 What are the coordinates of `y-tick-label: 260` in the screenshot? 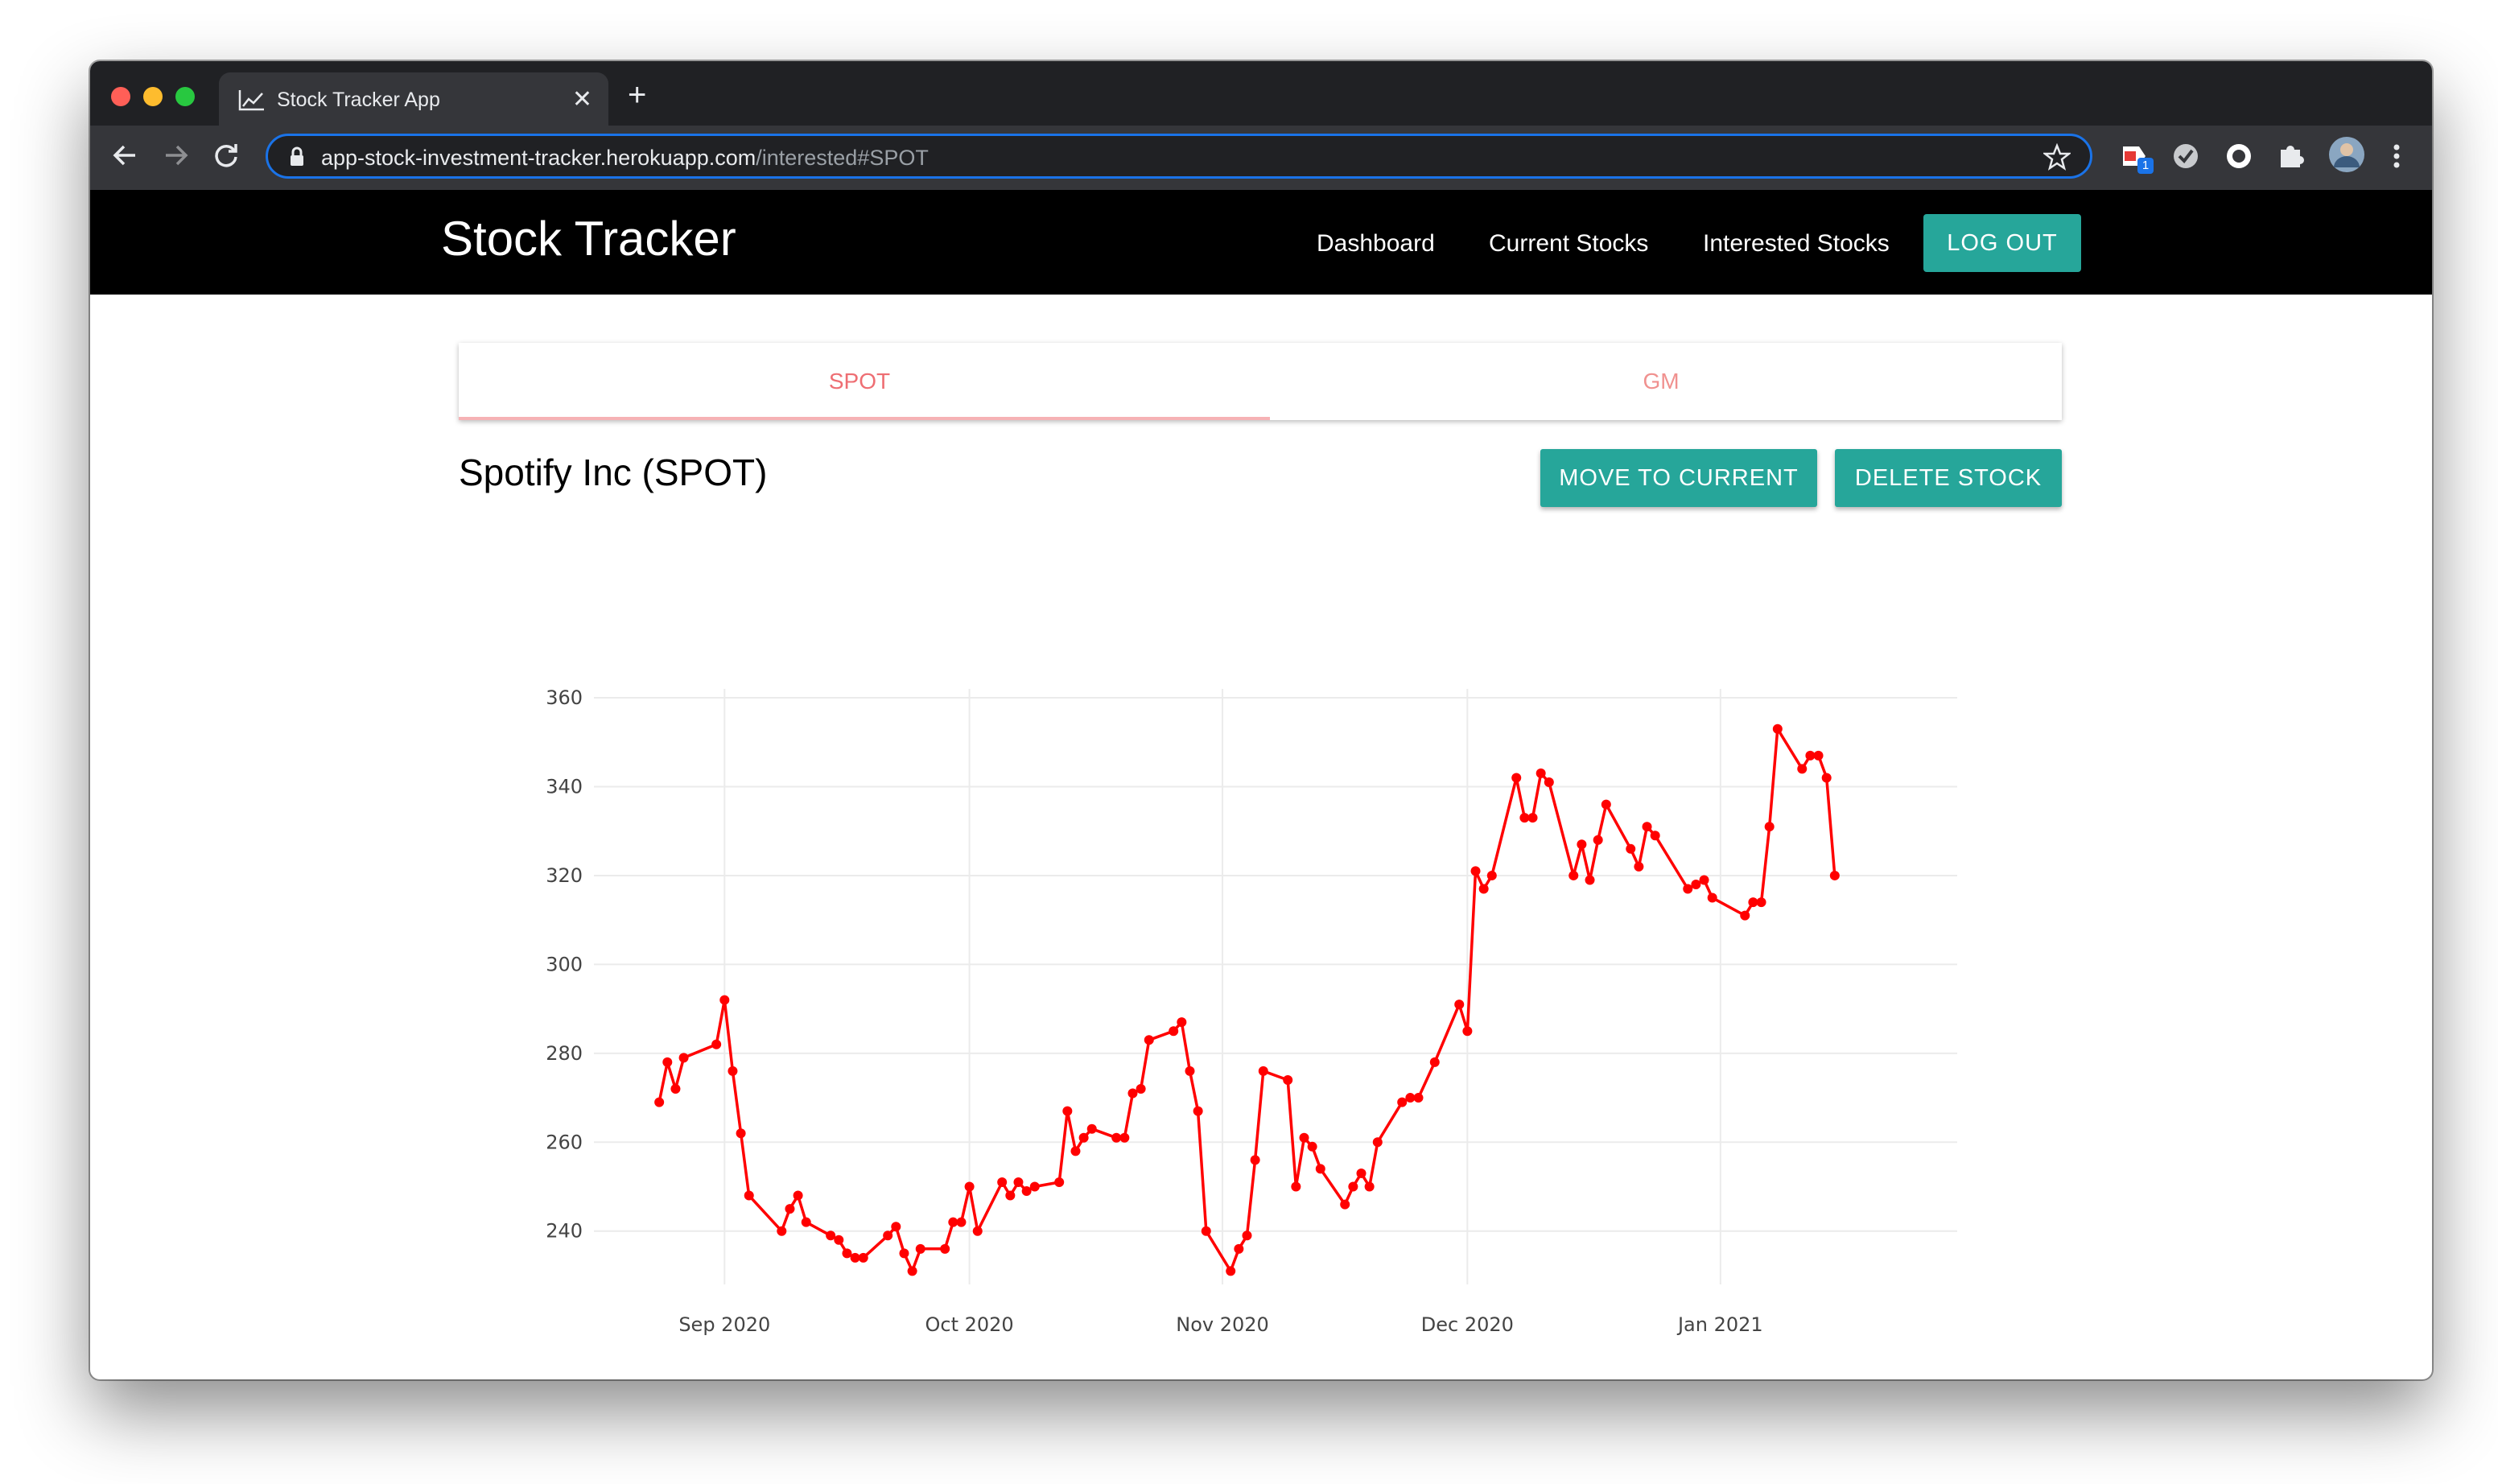 It's located at (564, 1142).